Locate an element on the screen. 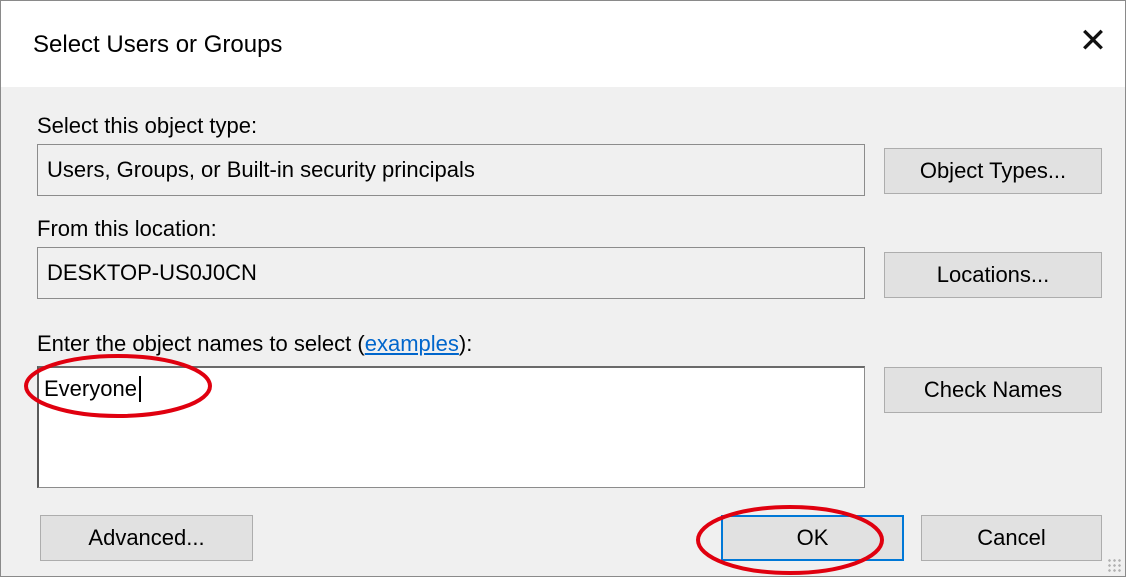 The image size is (1126, 577). object-type-label-text: Select this object type: is located at coordinates (147, 125).